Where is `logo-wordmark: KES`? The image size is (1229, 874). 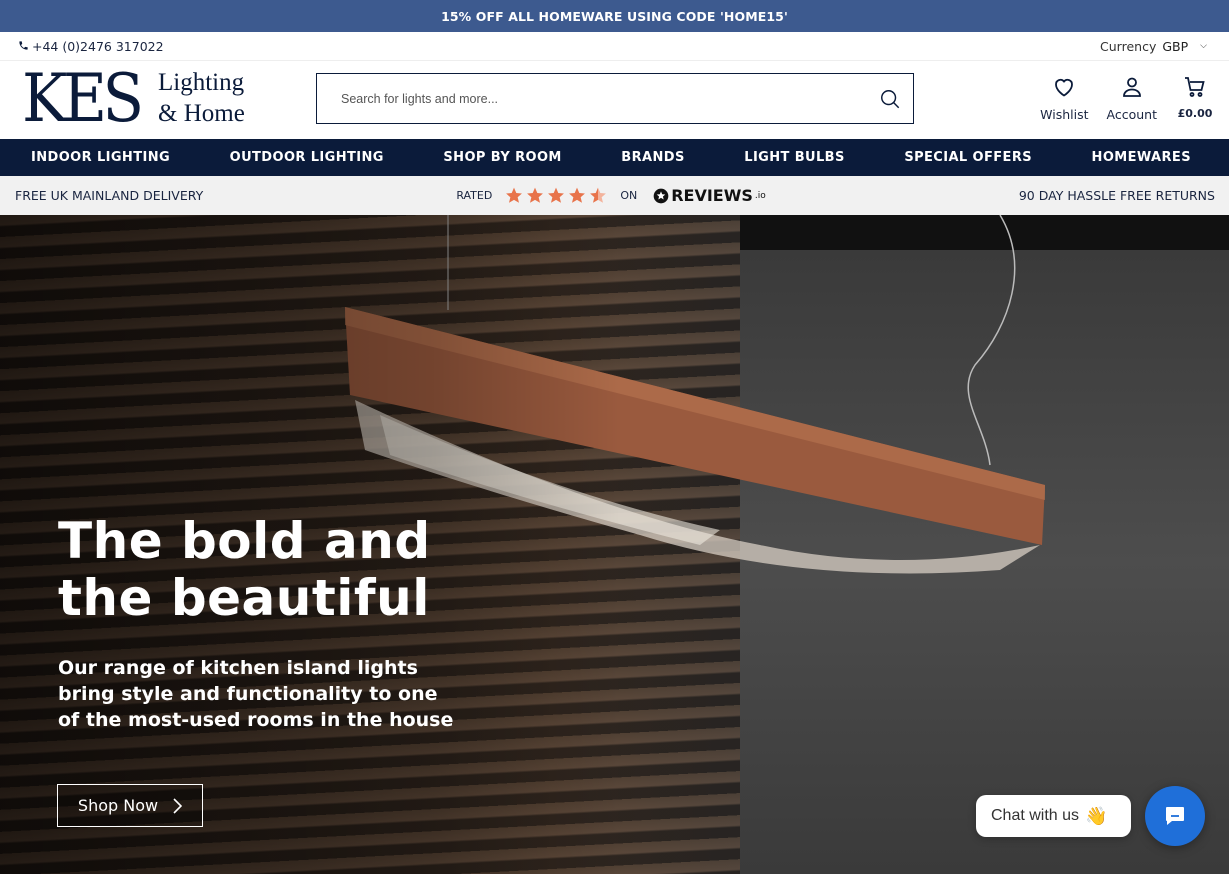 logo-wordmark: KES is located at coordinates (83, 98).